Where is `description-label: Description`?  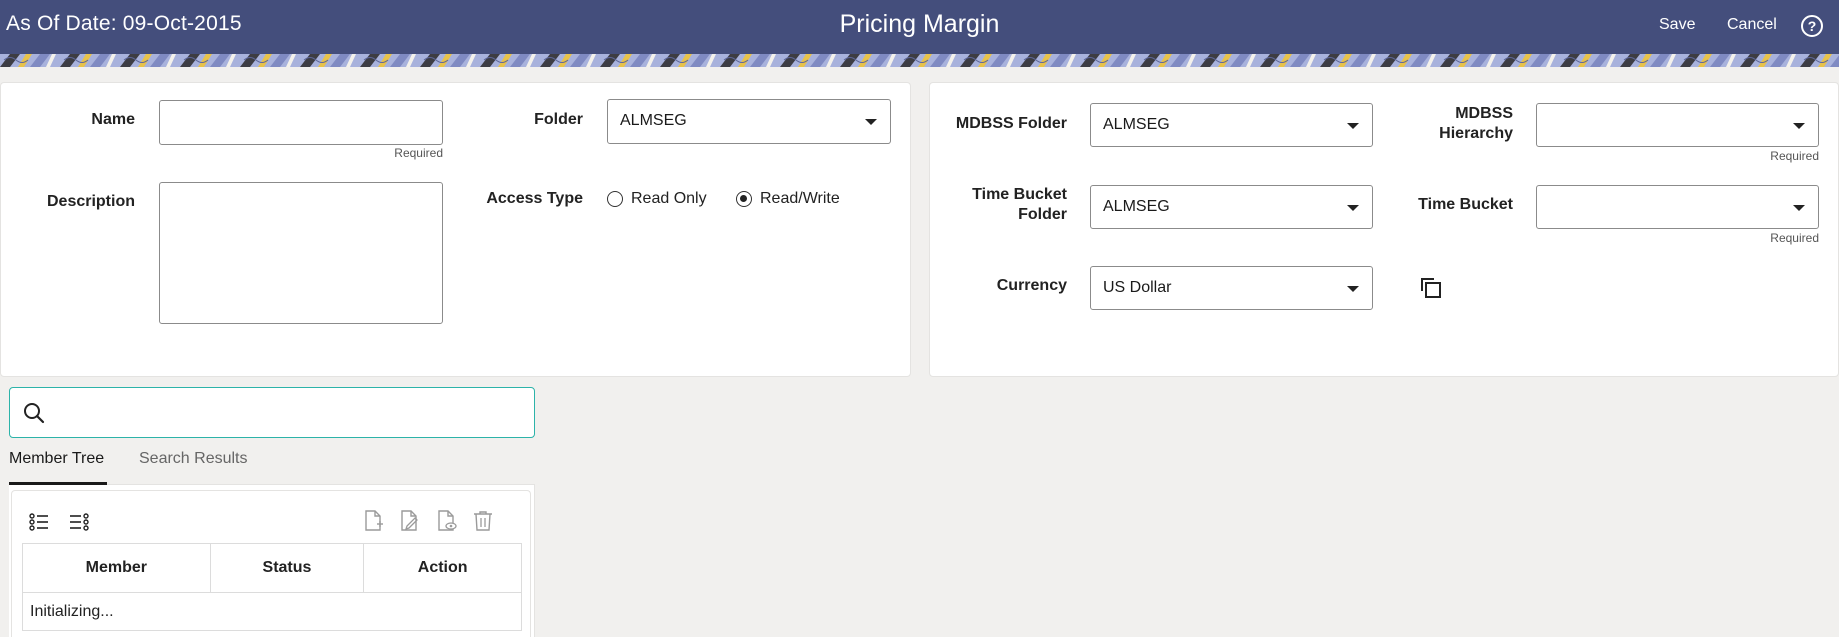 description-label: Description is located at coordinates (90, 201).